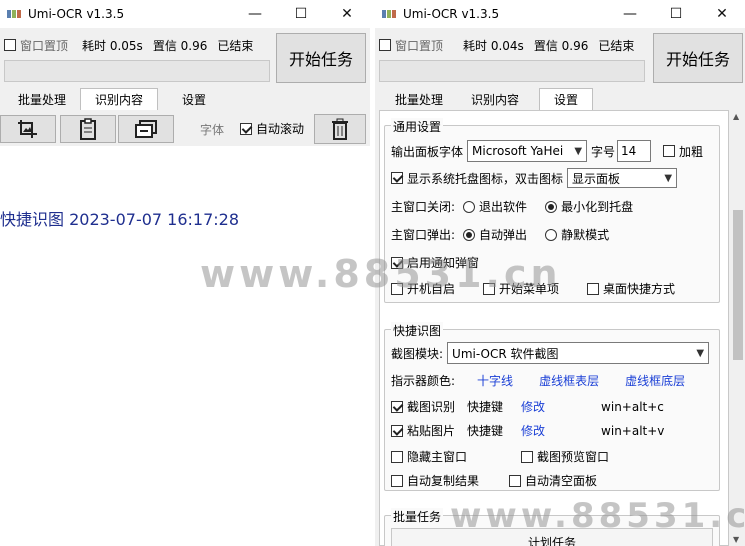 The image size is (745, 546). I want to click on close-icon: ✕, so click(722, 14).